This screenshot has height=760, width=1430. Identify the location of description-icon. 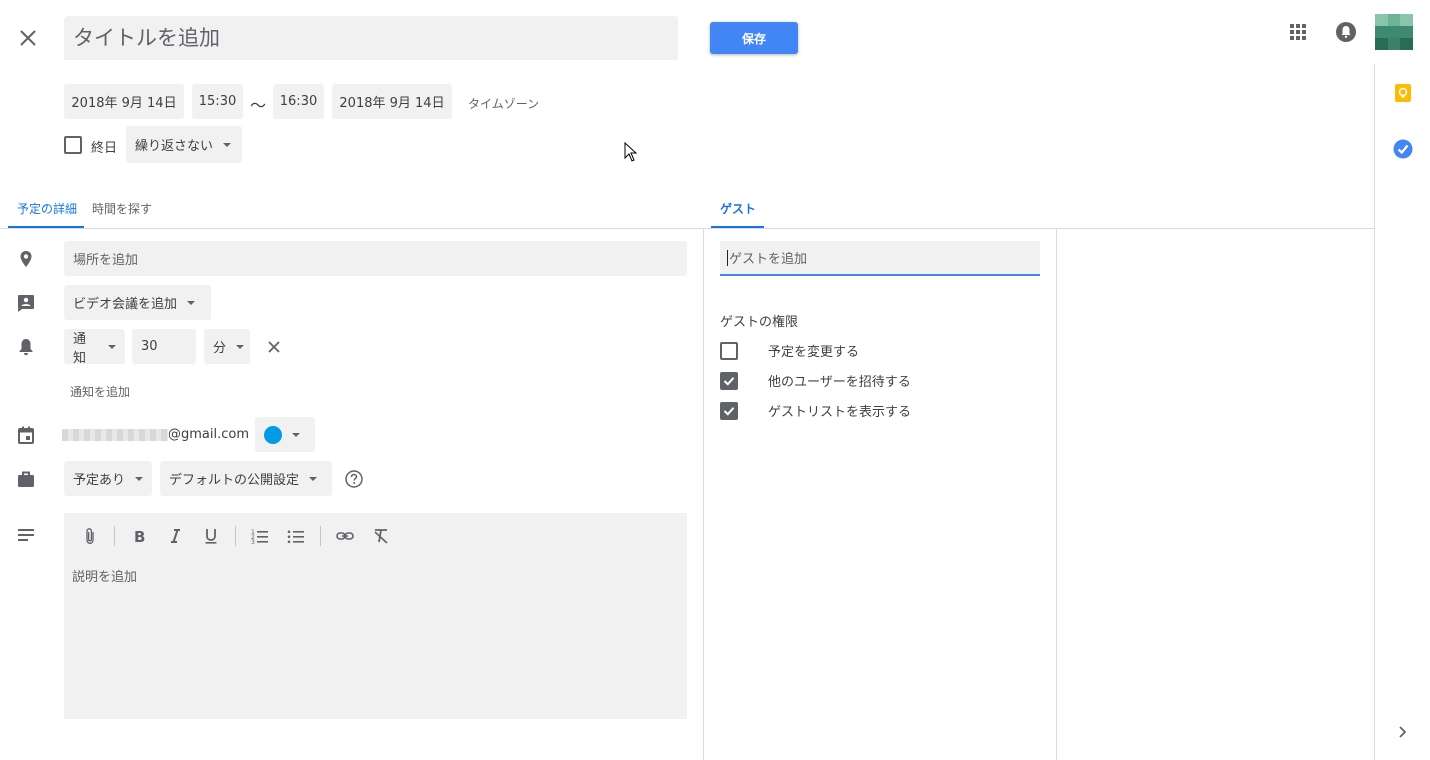
(26, 535).